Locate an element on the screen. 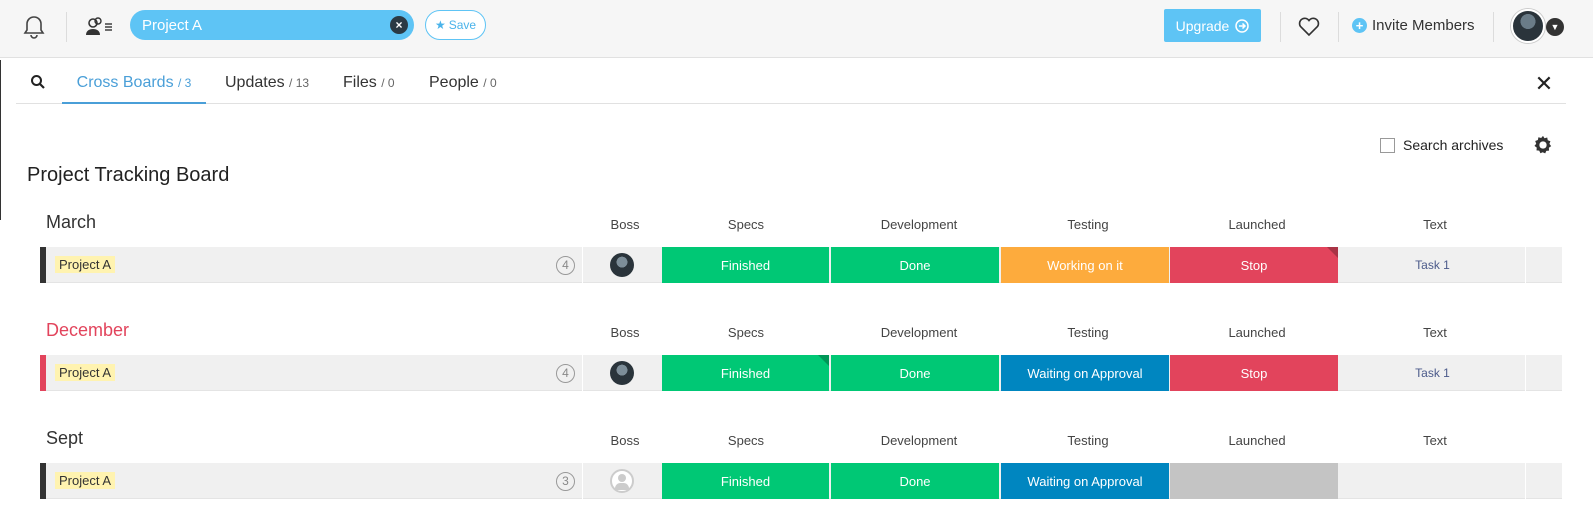 The width and height of the screenshot is (1593, 512). tab-cross-boards: Cross Boards / 3 is located at coordinates (134, 89).